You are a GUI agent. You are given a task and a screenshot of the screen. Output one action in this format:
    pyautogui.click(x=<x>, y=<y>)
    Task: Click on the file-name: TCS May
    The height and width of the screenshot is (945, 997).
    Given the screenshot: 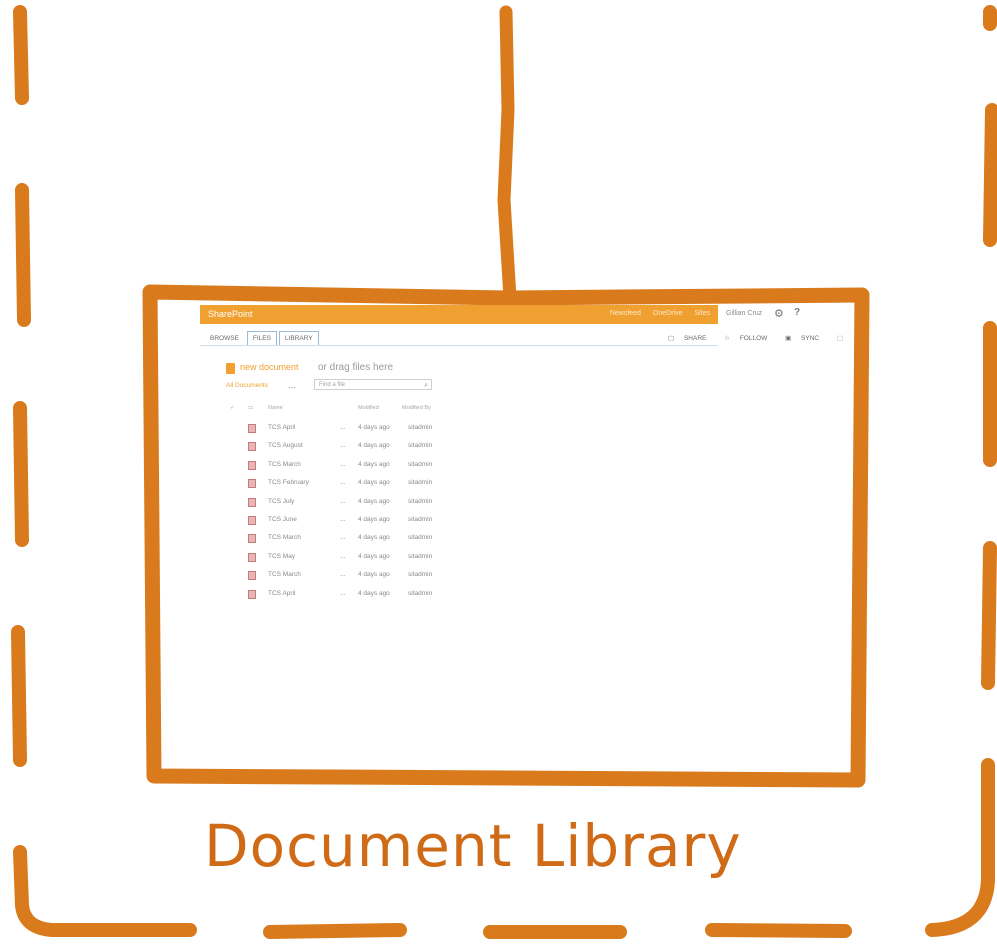 What is the action you would take?
    pyautogui.click(x=281, y=556)
    